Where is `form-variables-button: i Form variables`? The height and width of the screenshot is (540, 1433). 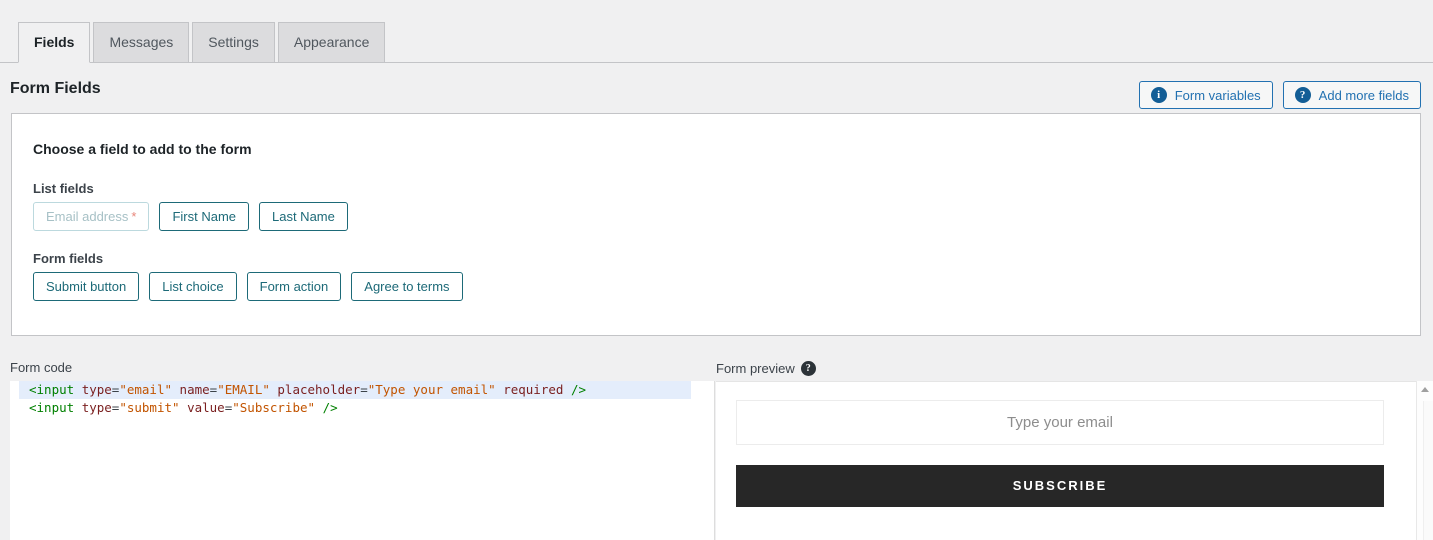
form-variables-button: i Form variables is located at coordinates (1205, 95).